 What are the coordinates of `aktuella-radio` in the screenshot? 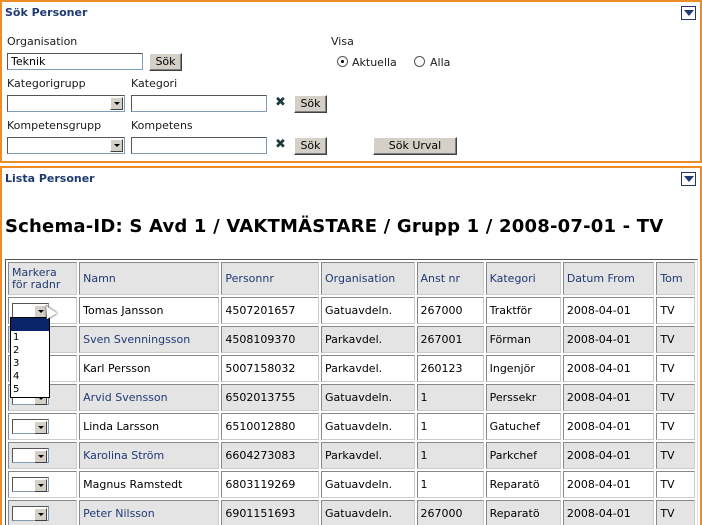 It's located at (342, 61).